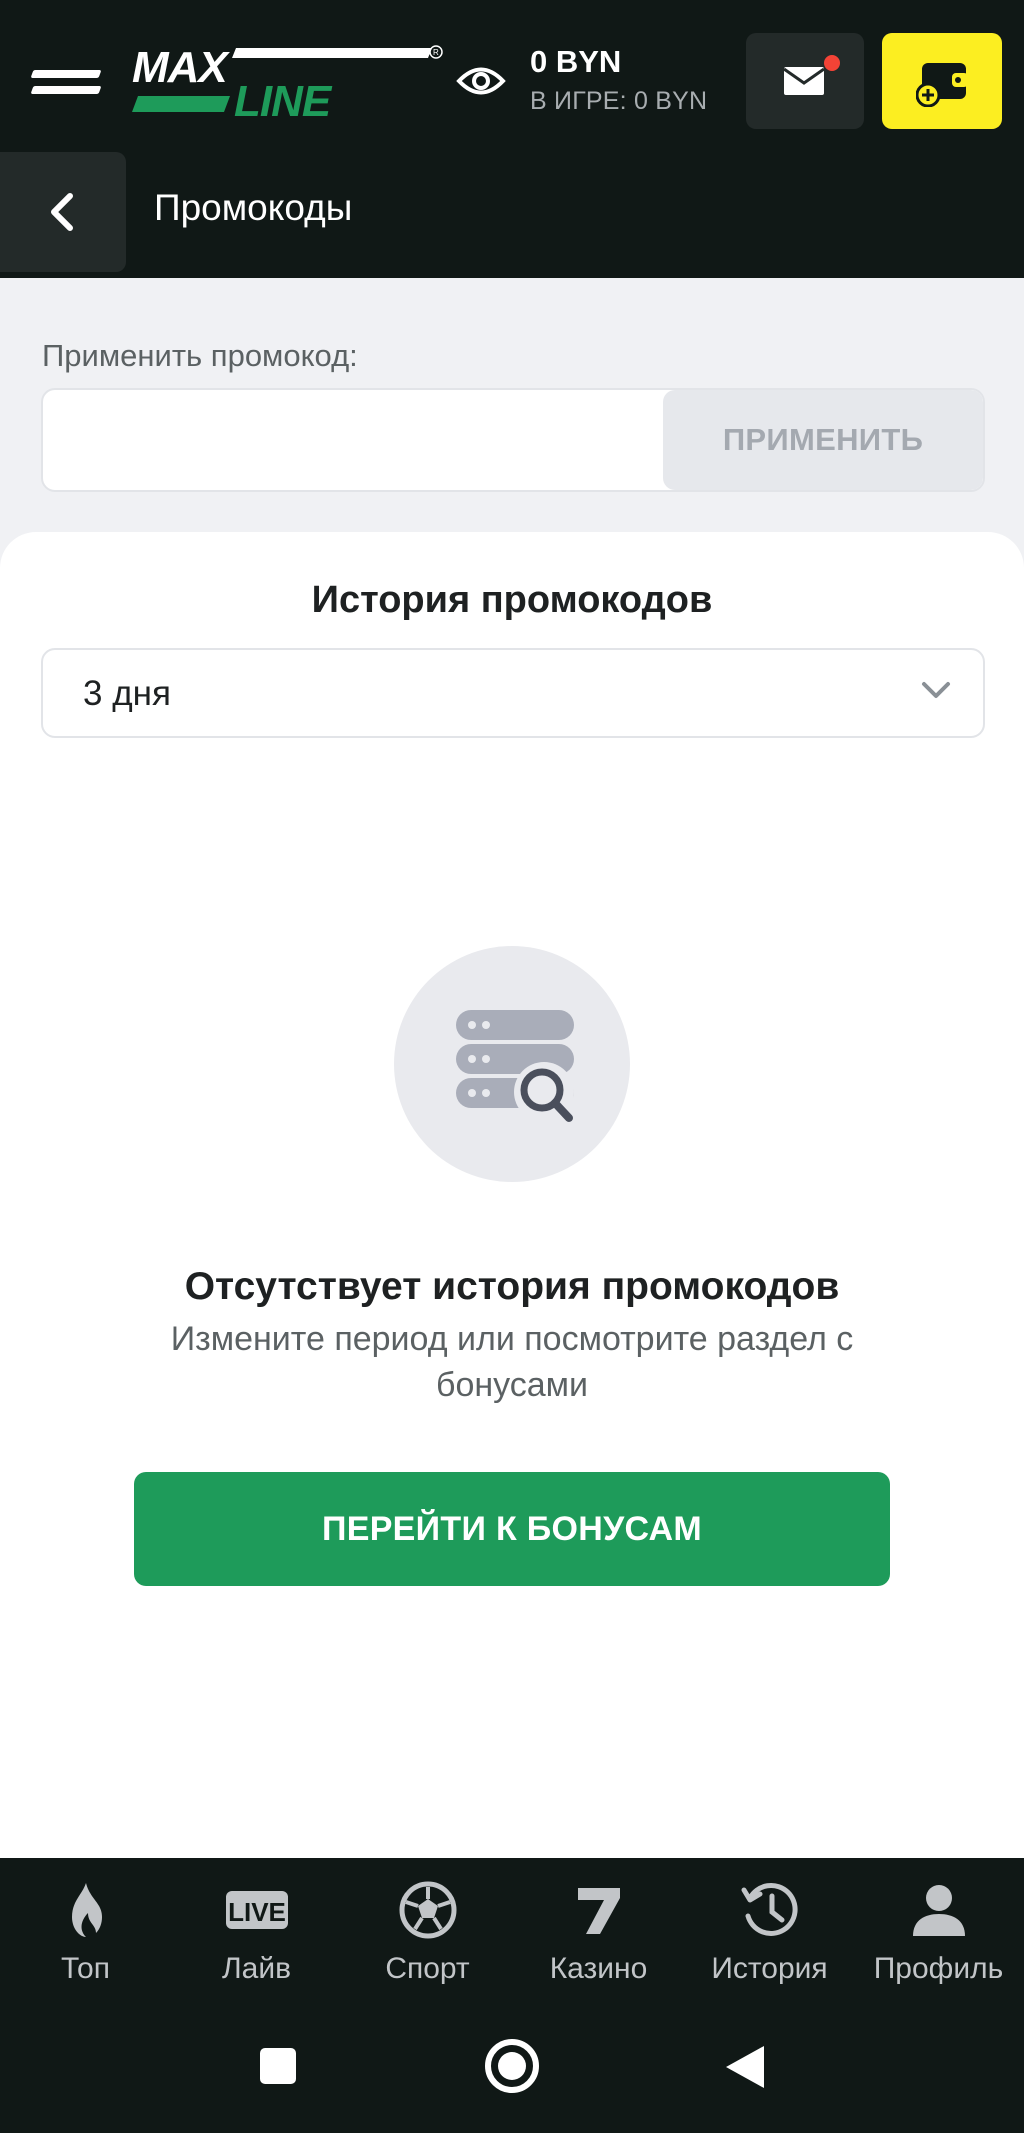  I want to click on svg-text: LIVE, so click(257, 1912).